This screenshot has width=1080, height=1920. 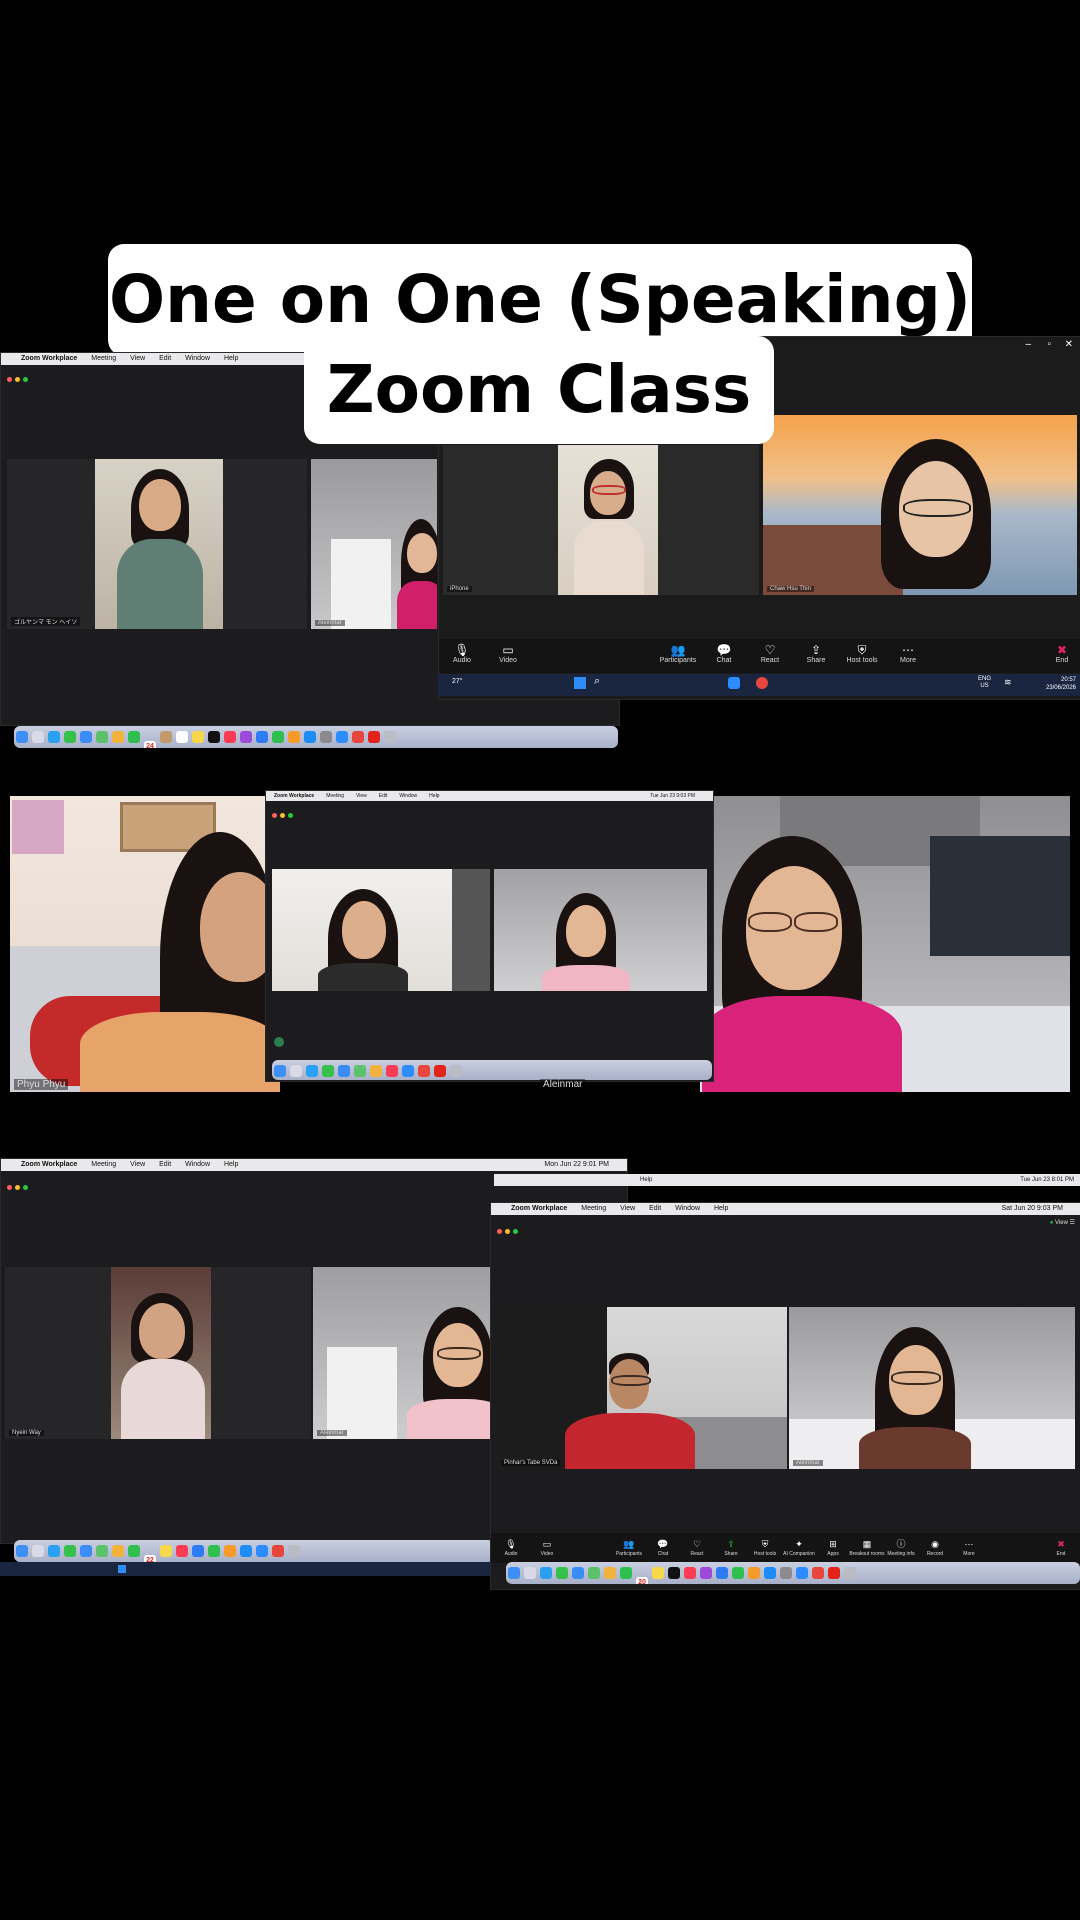 I want to click on contacts-icon, so click(x=166, y=737).